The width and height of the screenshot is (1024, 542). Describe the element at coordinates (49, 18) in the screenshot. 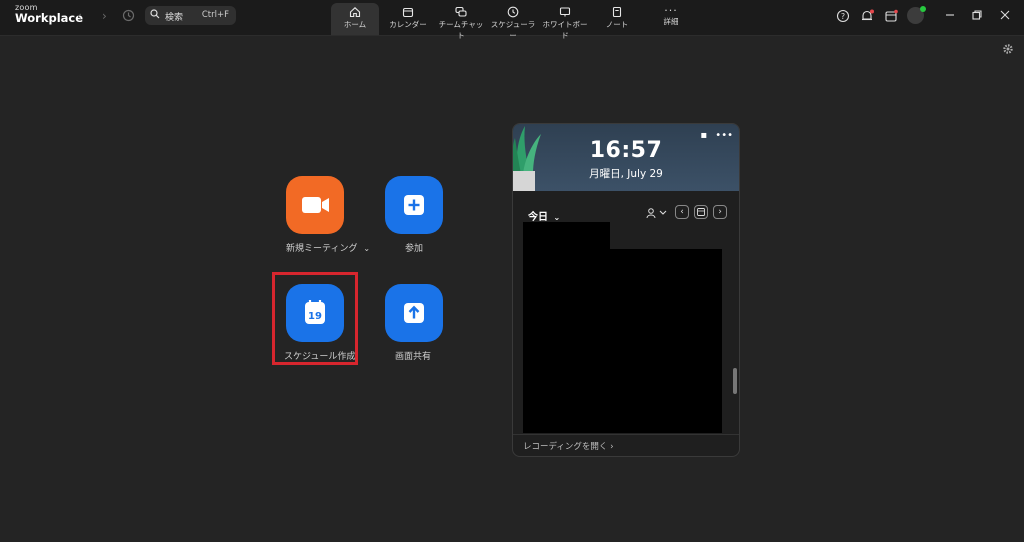

I see `logo-big-text: Workplace` at that location.